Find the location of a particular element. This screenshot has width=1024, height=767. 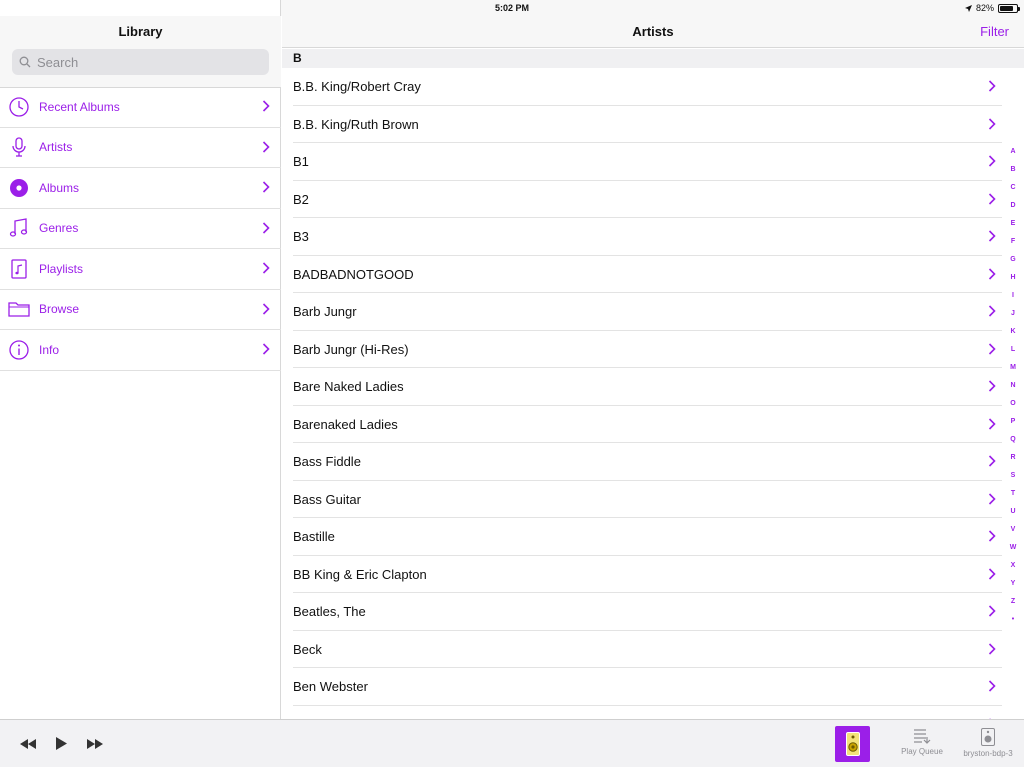

index-letter: G is located at coordinates (1012, 263).